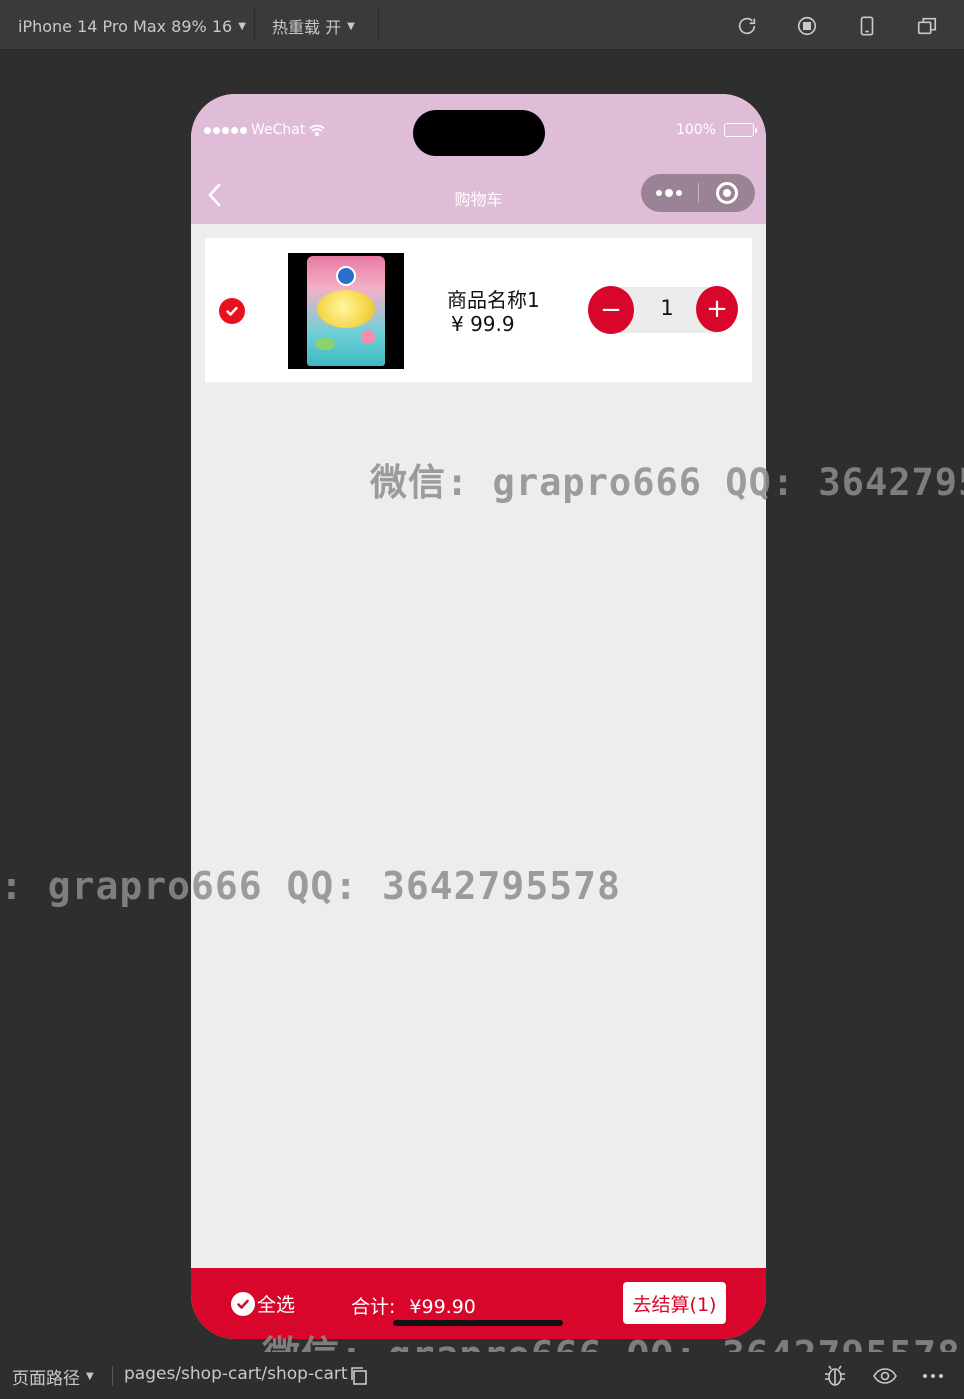 This screenshot has width=964, height=1399. I want to click on checkout-bar: 全选 合计: ¥99.90 去结算(1), so click(478, 1303).